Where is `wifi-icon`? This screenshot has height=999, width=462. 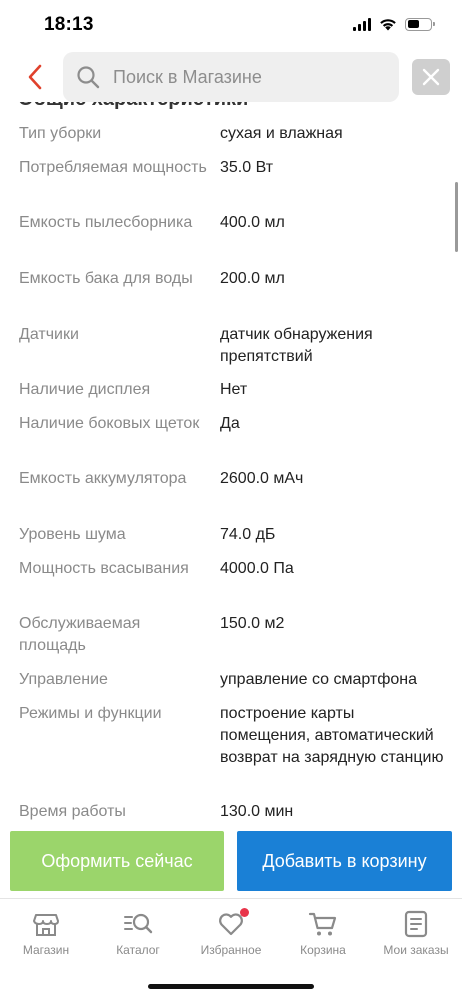
wifi-icon is located at coordinates (388, 25).